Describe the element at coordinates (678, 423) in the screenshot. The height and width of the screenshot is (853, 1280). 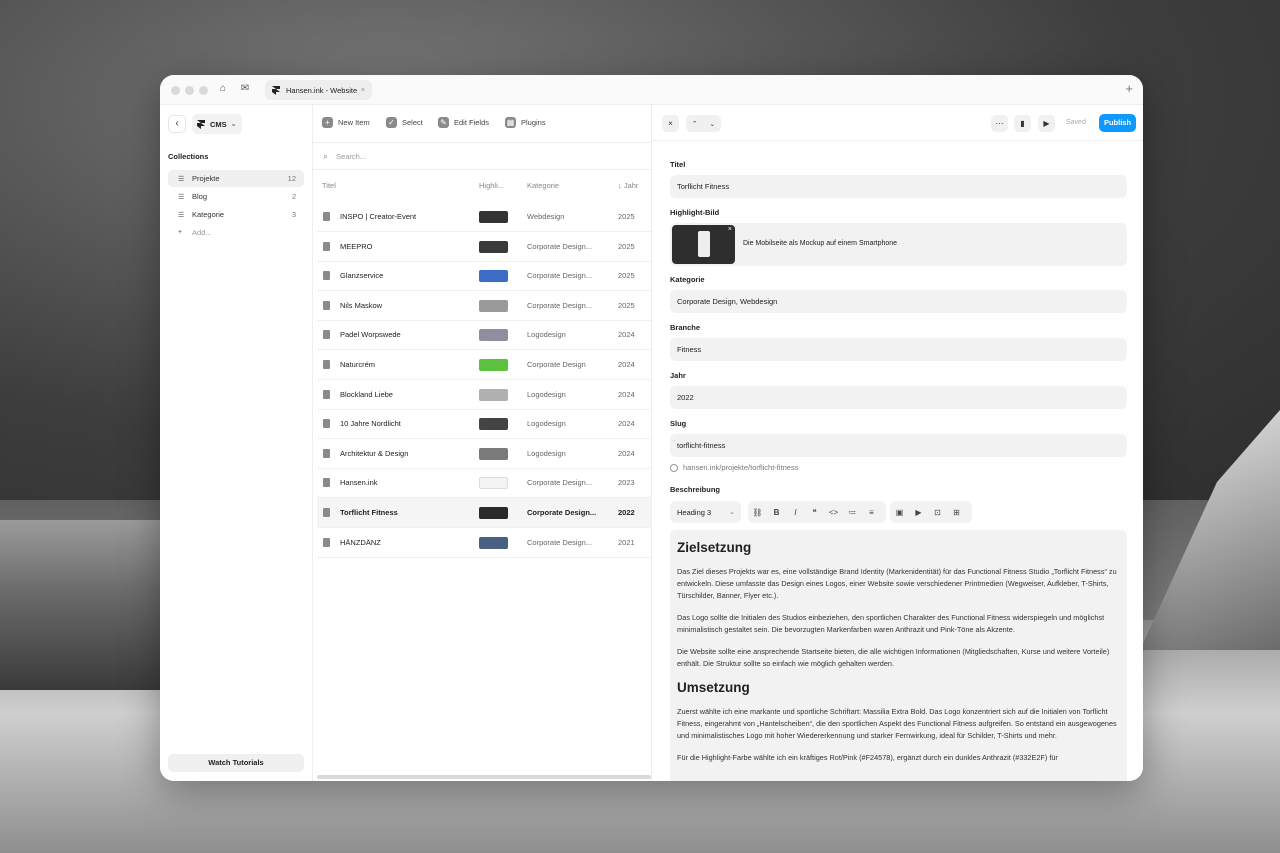
I see `slug-label: Slug` at that location.